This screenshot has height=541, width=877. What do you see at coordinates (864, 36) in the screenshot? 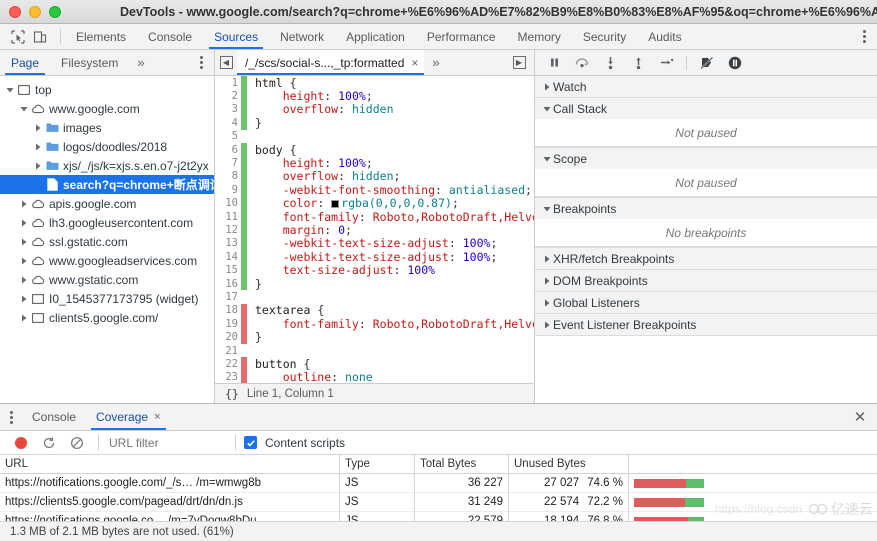
I see `main-menu-kebab-icon` at bounding box center [864, 36].